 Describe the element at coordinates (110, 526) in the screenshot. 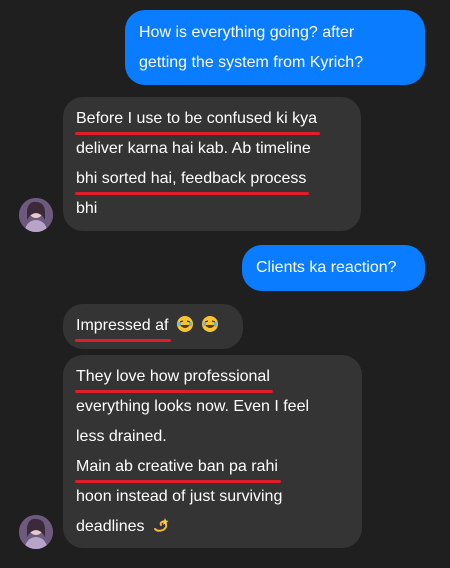

I see `message-line: deadlines` at that location.